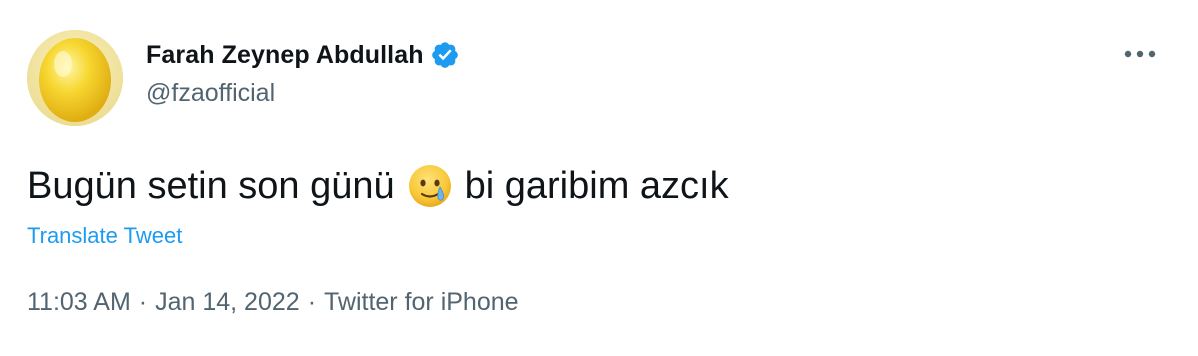 This screenshot has width=1198, height=356. I want to click on author-handle: @fzaofficial, so click(210, 93).